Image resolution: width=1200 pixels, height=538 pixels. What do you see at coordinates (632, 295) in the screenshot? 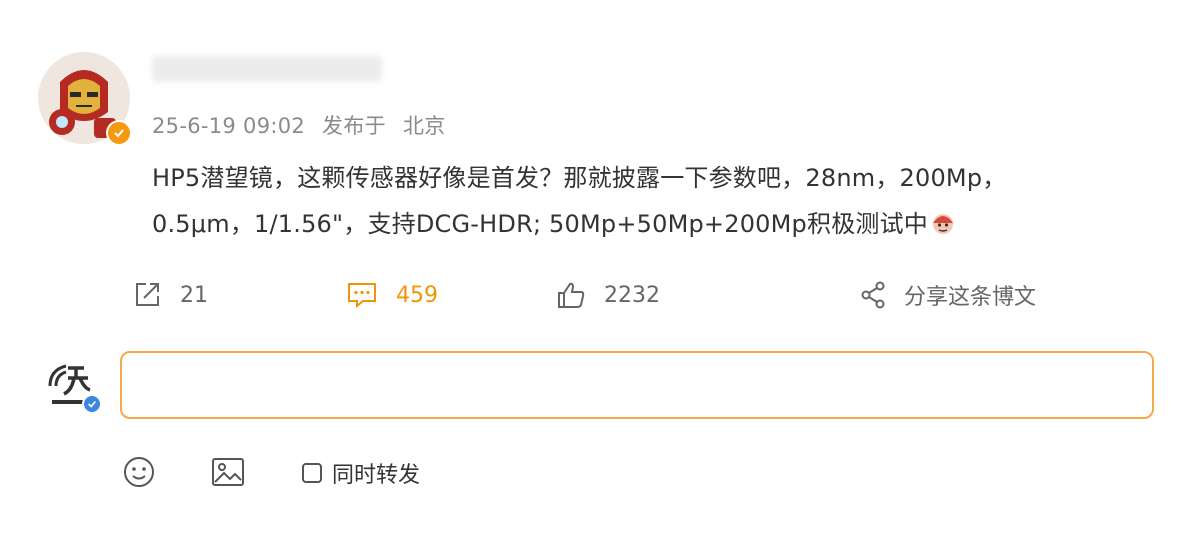
I see `like-count: 2232` at bounding box center [632, 295].